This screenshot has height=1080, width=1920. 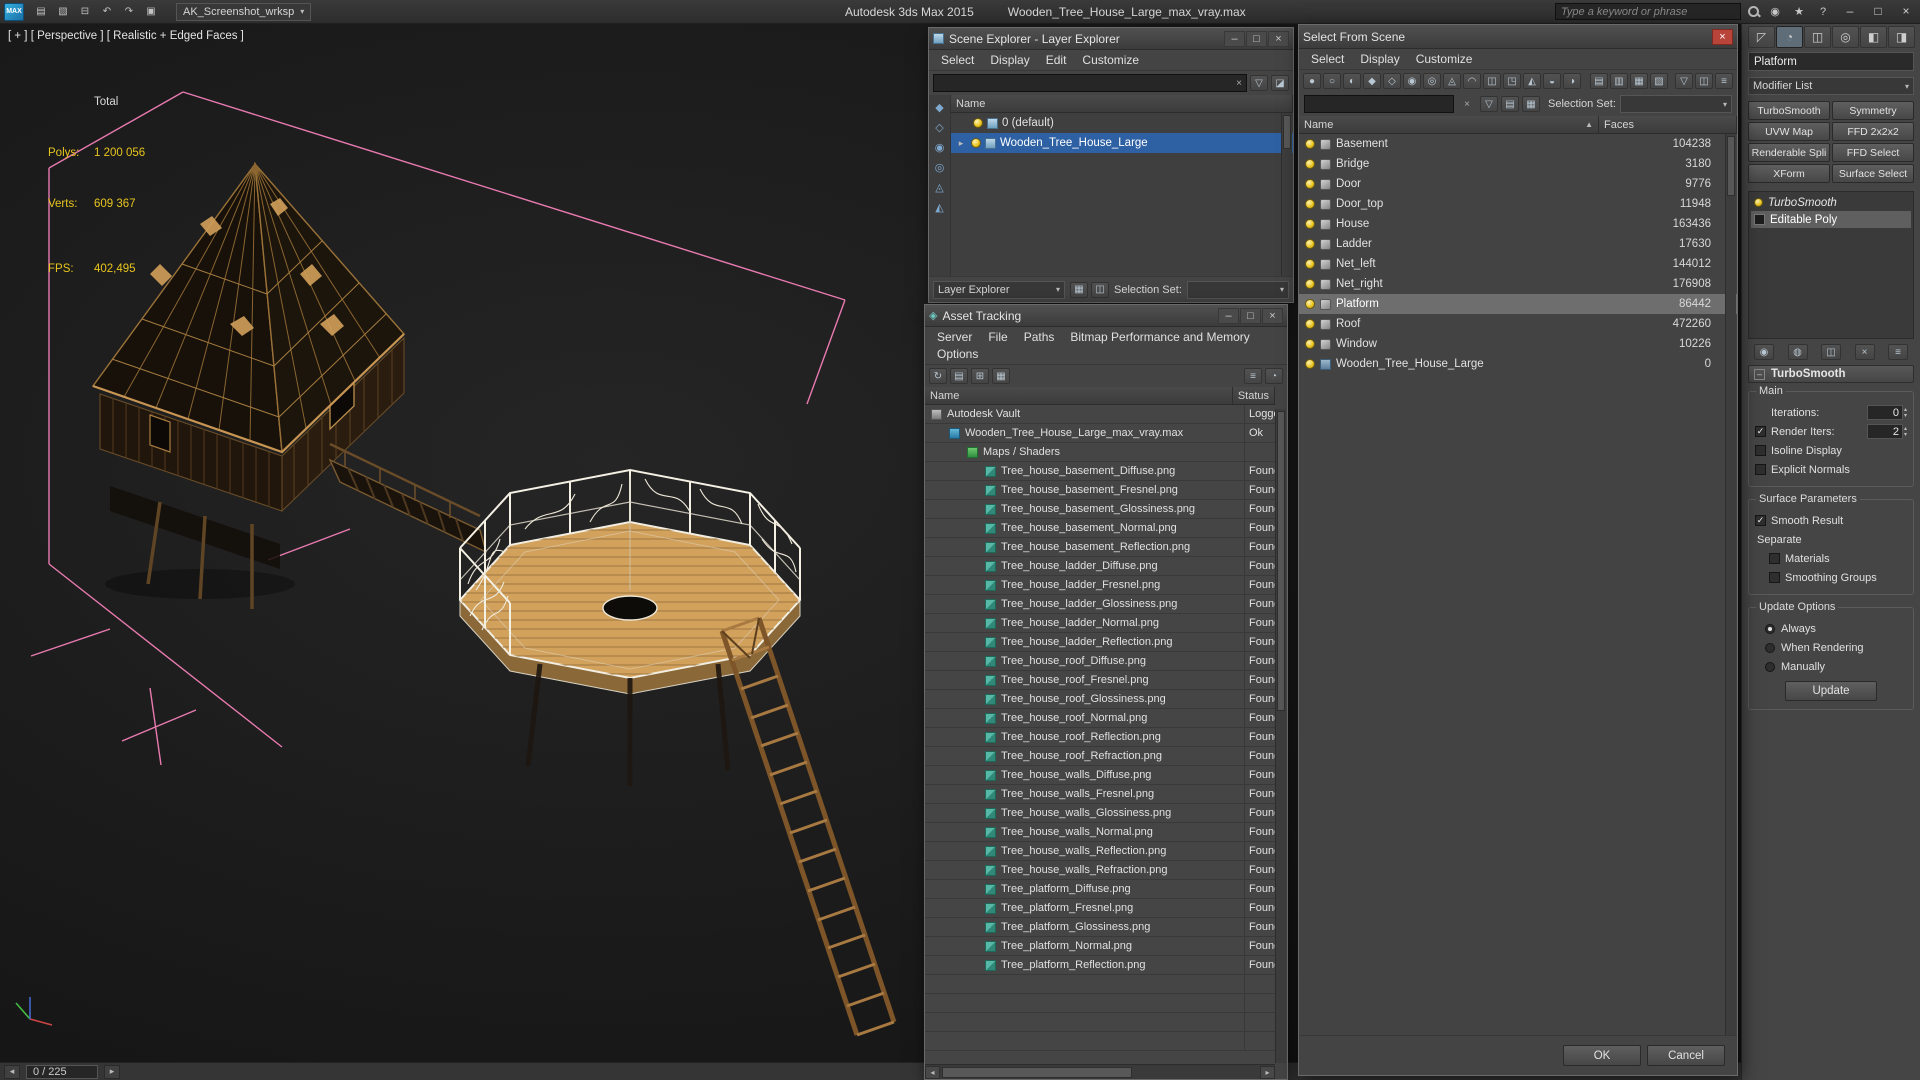 I want to click on thumbnail-view-icon: ▦, so click(x=1001, y=376).